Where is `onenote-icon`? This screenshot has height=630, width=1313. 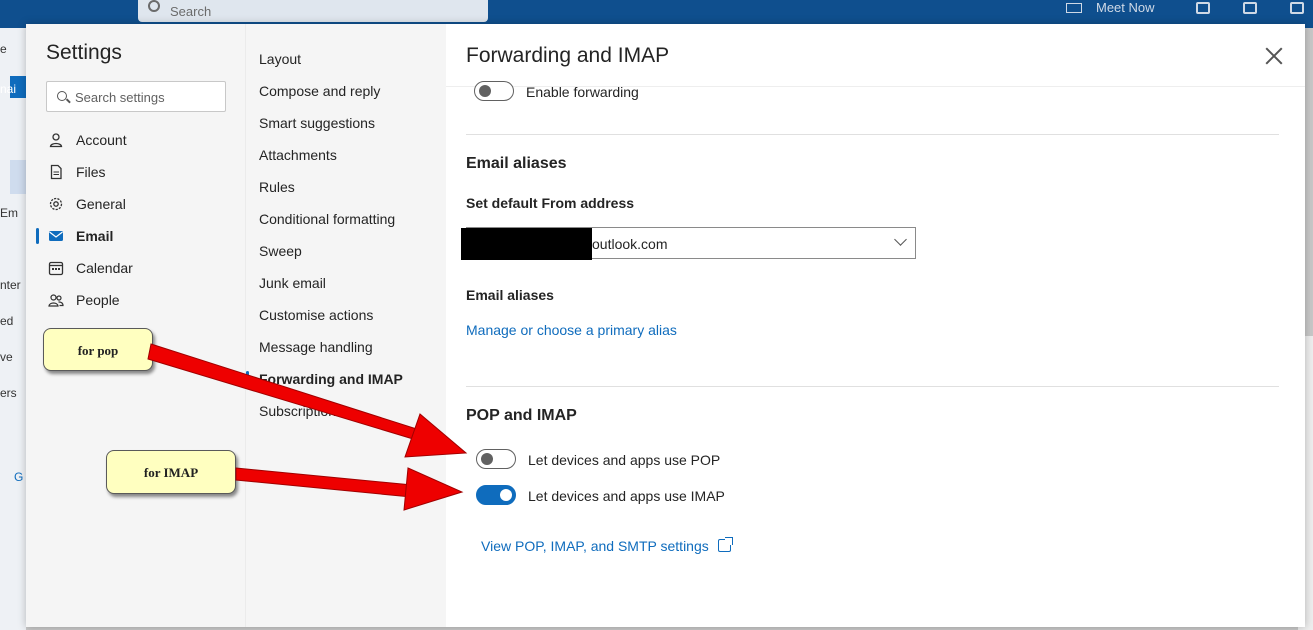
onenote-icon is located at coordinates (1250, 8).